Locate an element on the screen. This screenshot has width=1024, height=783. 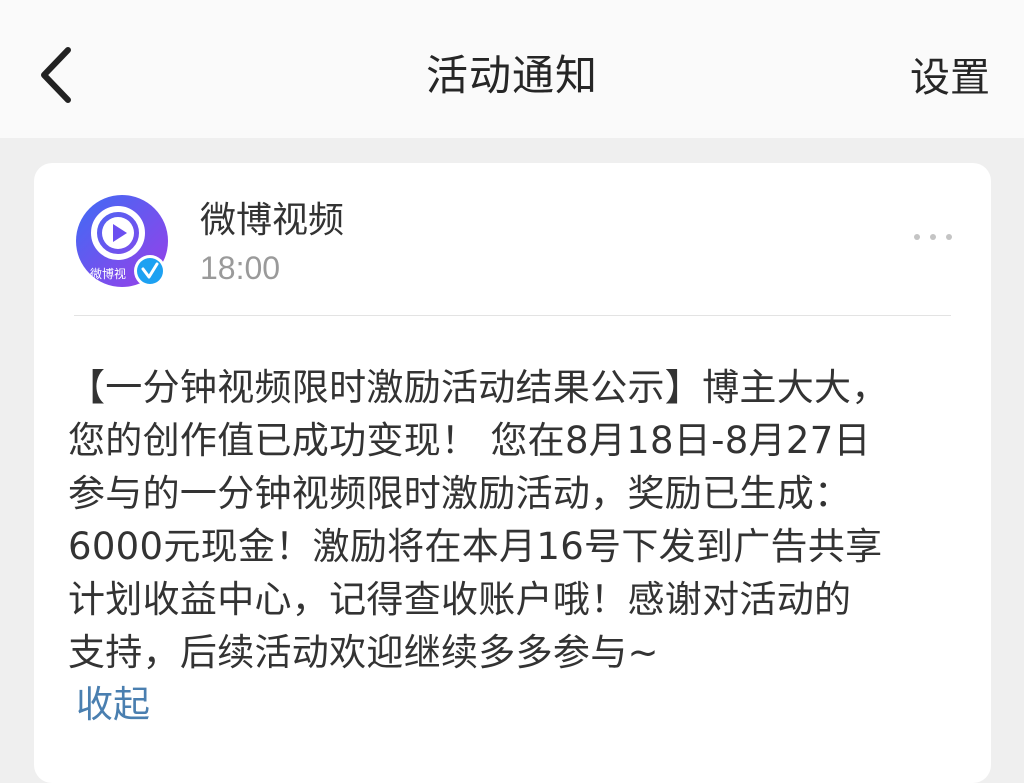
avatar: 微博视 is located at coordinates (122, 241).